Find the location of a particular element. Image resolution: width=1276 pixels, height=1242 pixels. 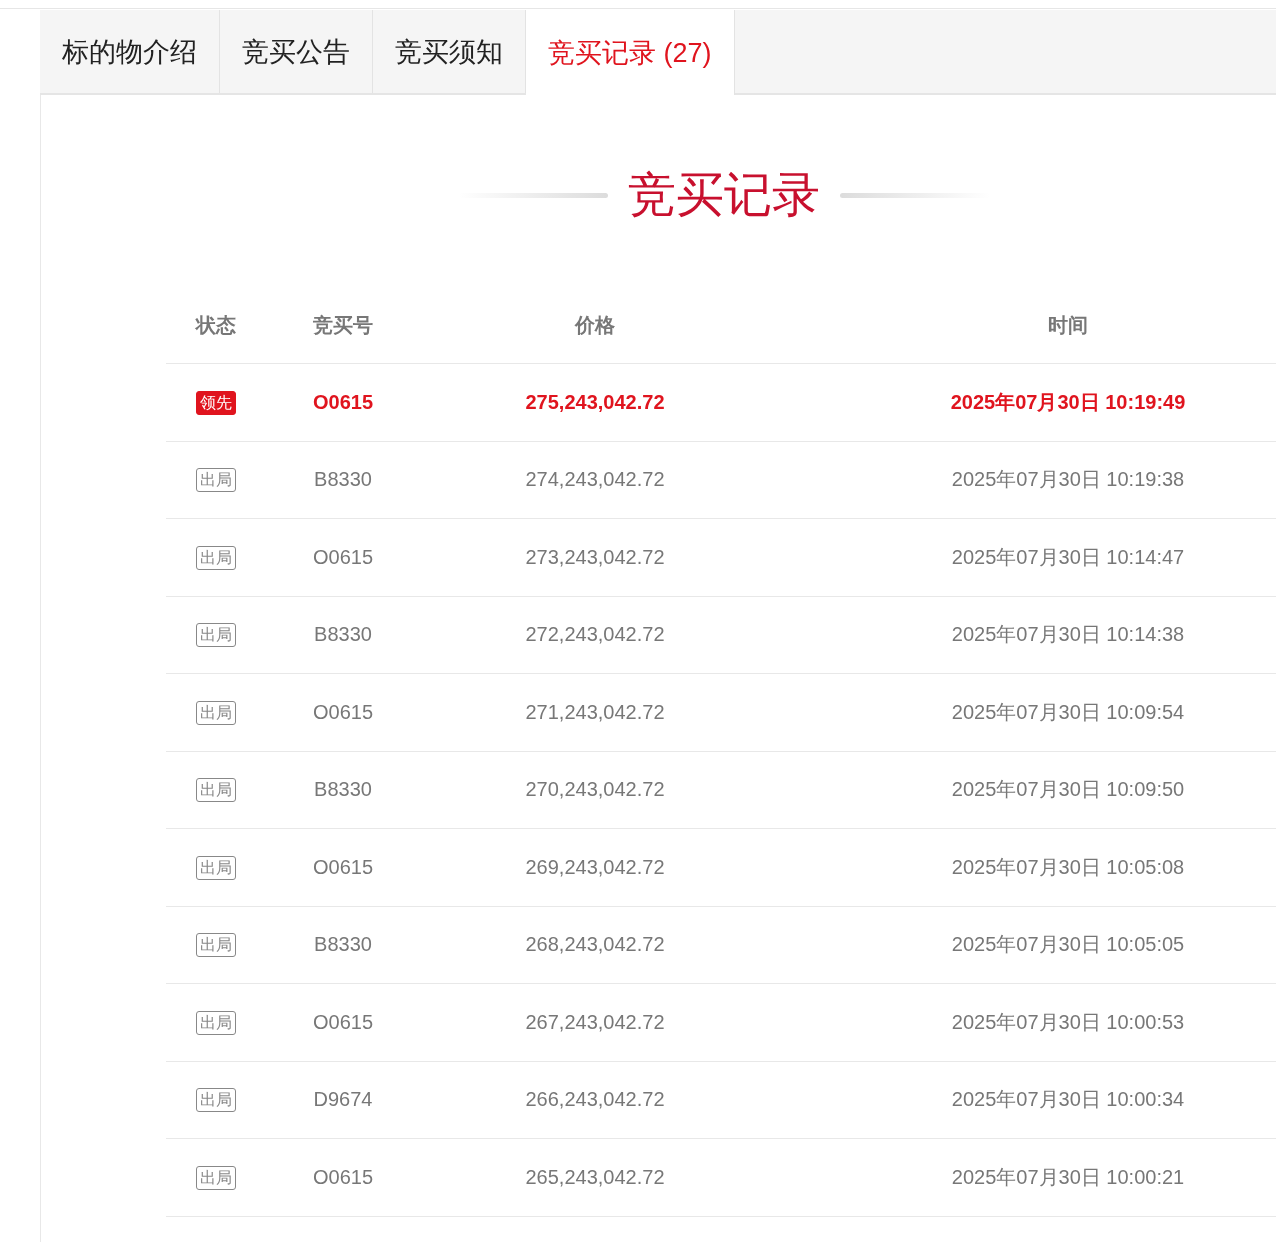

bid-price: 272,243,042.72 is located at coordinates (595, 634).